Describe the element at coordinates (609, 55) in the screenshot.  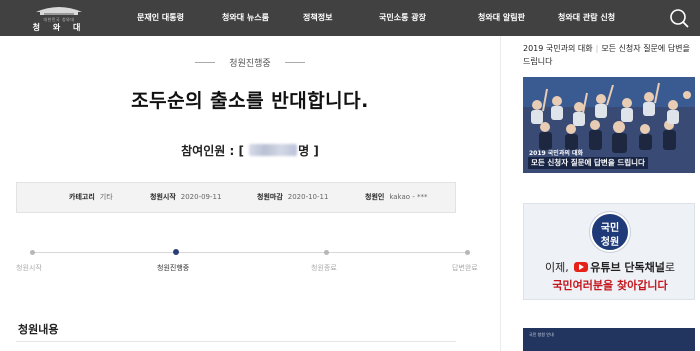
I see `sidebar-notice-link: 2019 국민과의 대화 | 모든 신청자 질문에 답변을 드립니다` at that location.